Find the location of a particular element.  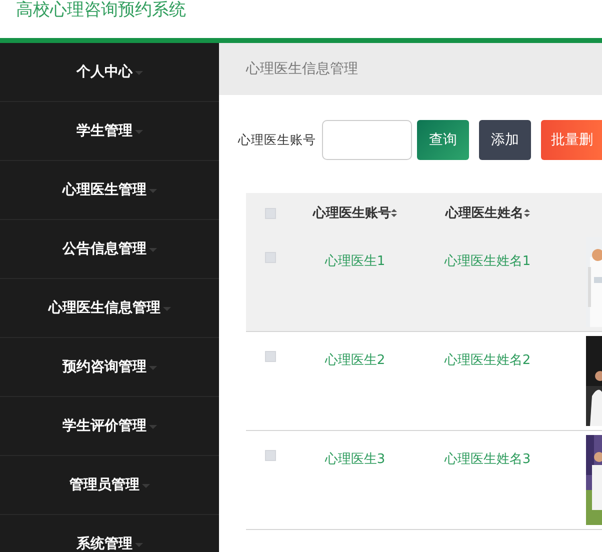

menu-item: 学生评价管理 is located at coordinates (104, 426).